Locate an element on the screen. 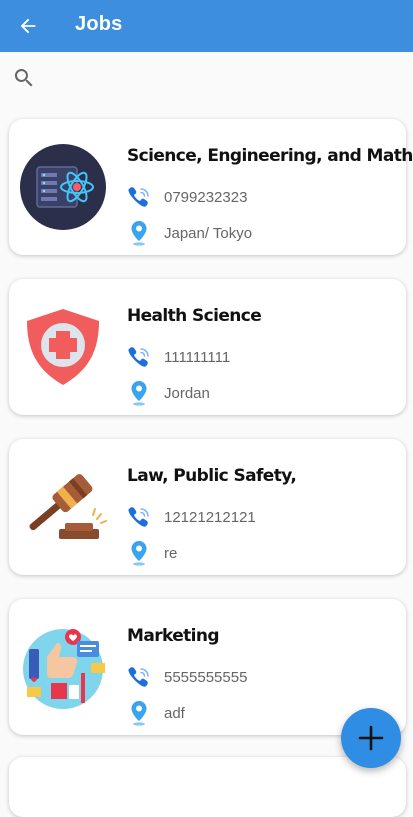  location-row: Japan/ Tokyo is located at coordinates (188, 233).